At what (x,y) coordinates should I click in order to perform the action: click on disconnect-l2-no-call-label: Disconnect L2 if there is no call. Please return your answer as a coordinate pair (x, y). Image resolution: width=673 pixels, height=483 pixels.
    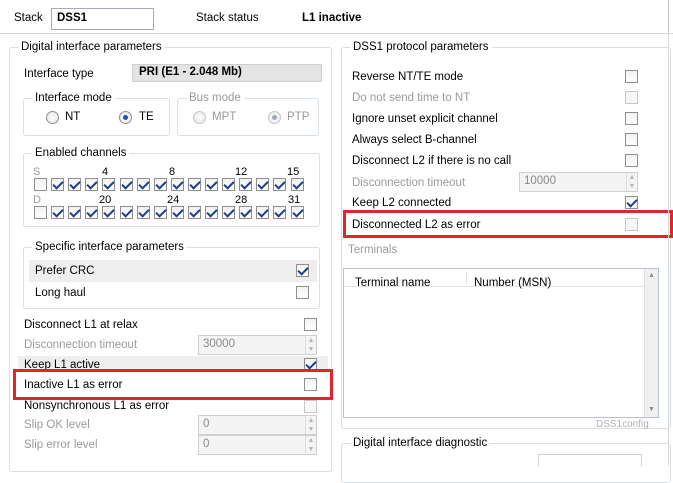
    Looking at the image, I should click on (432, 161).